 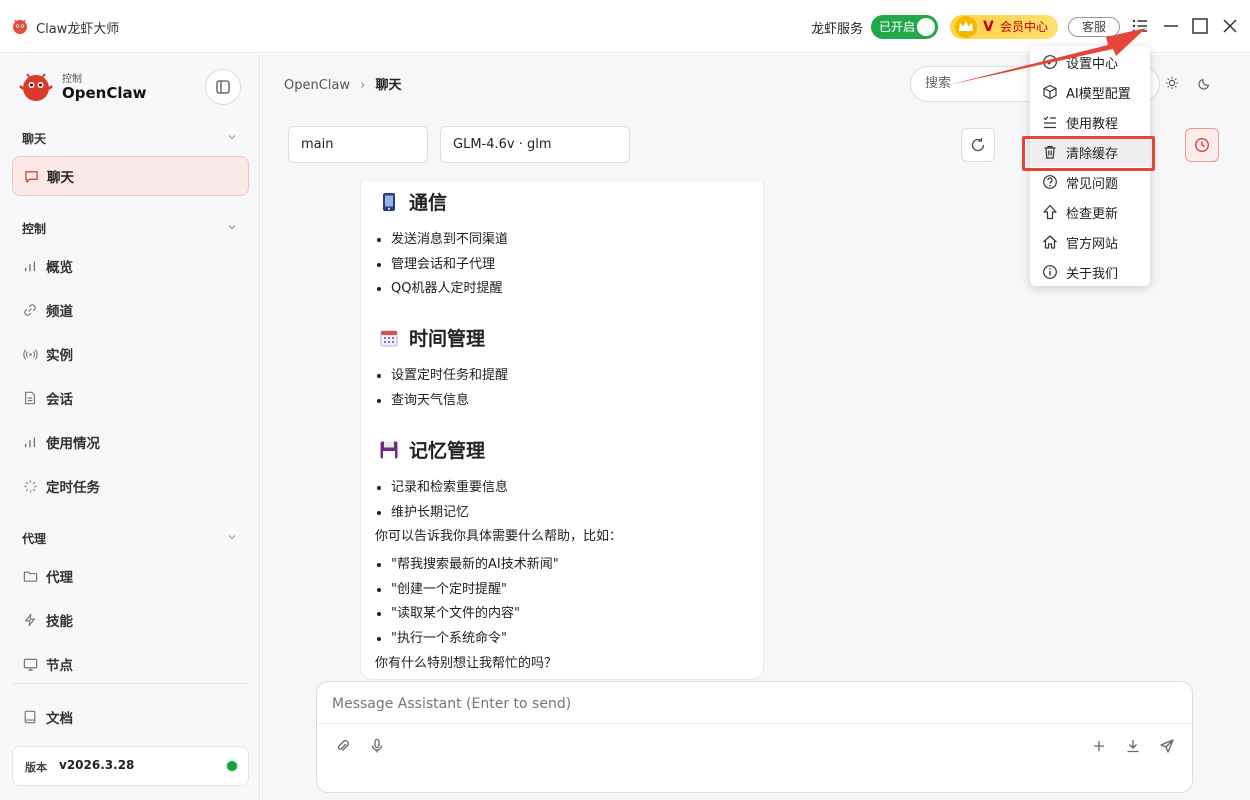 What do you see at coordinates (1050, 212) in the screenshot?
I see `arrow-up-icon` at bounding box center [1050, 212].